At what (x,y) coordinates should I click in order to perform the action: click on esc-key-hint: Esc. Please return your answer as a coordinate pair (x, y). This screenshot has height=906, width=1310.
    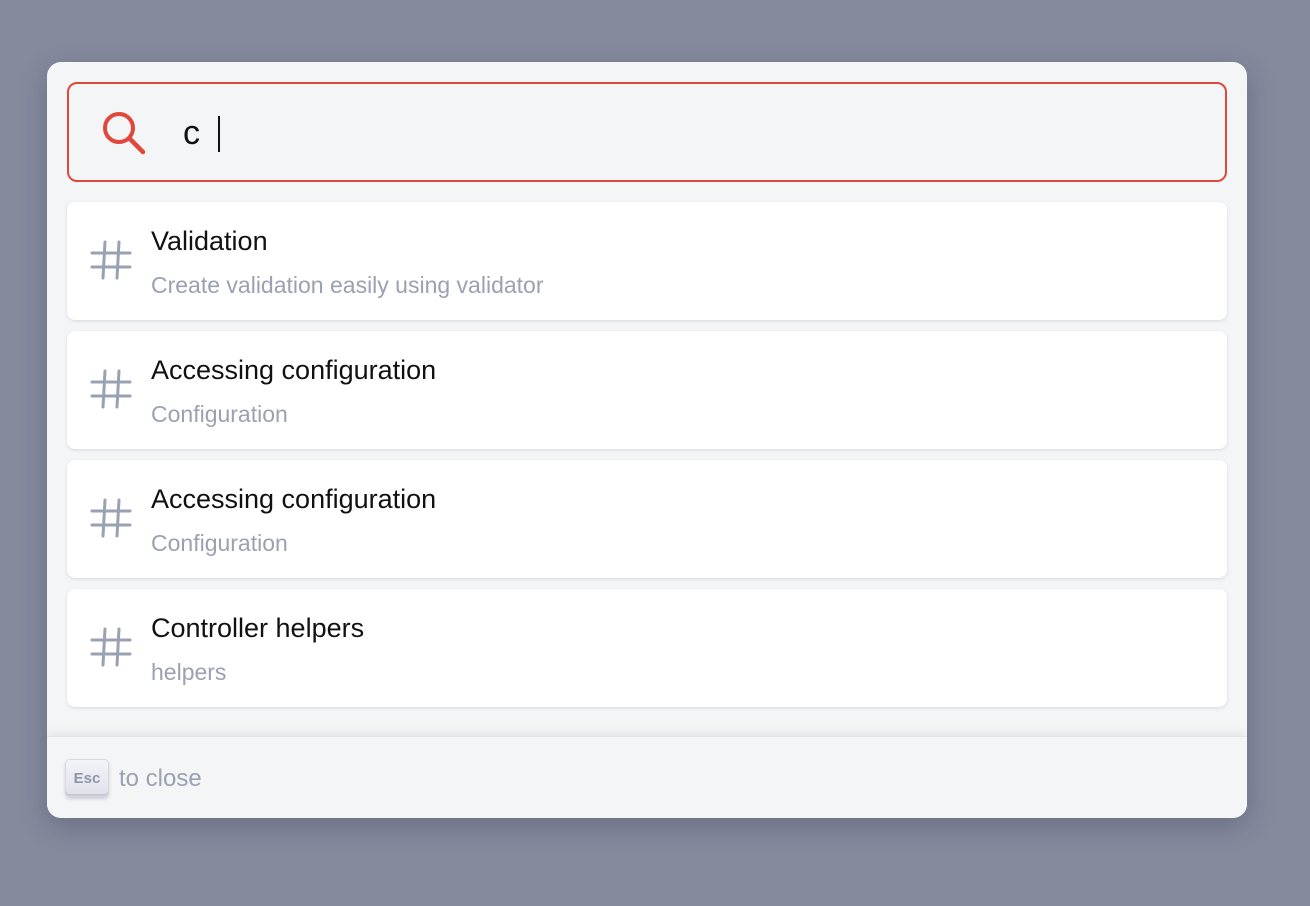
    Looking at the image, I should click on (87, 778).